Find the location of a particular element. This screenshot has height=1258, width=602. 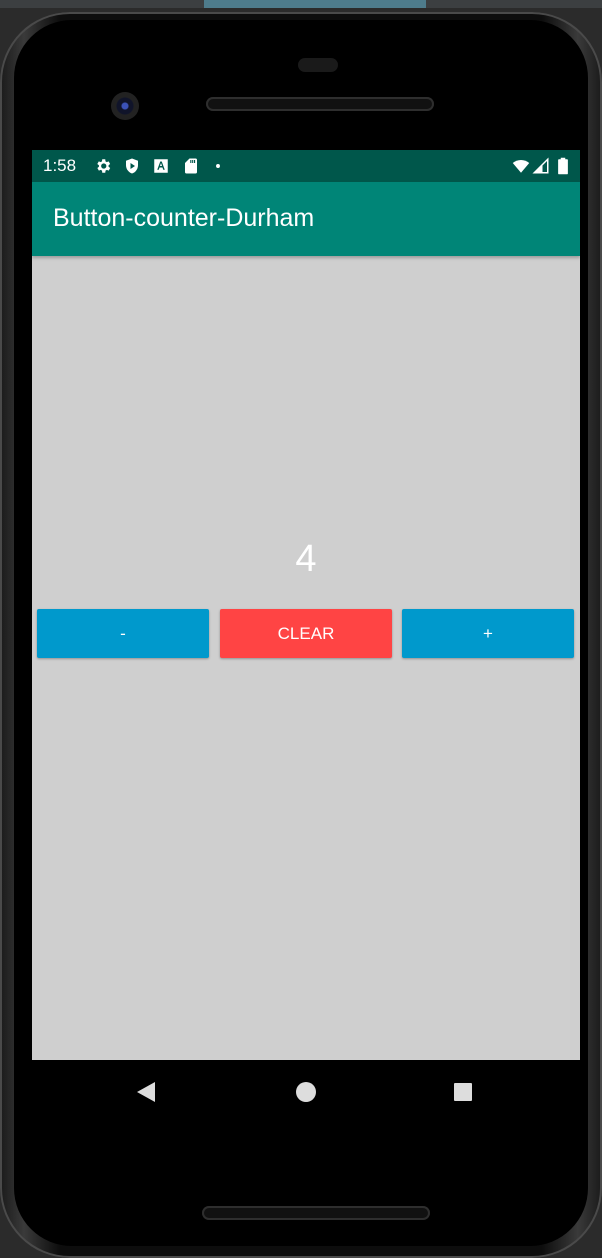

navigation-bar is located at coordinates (306, 1092).